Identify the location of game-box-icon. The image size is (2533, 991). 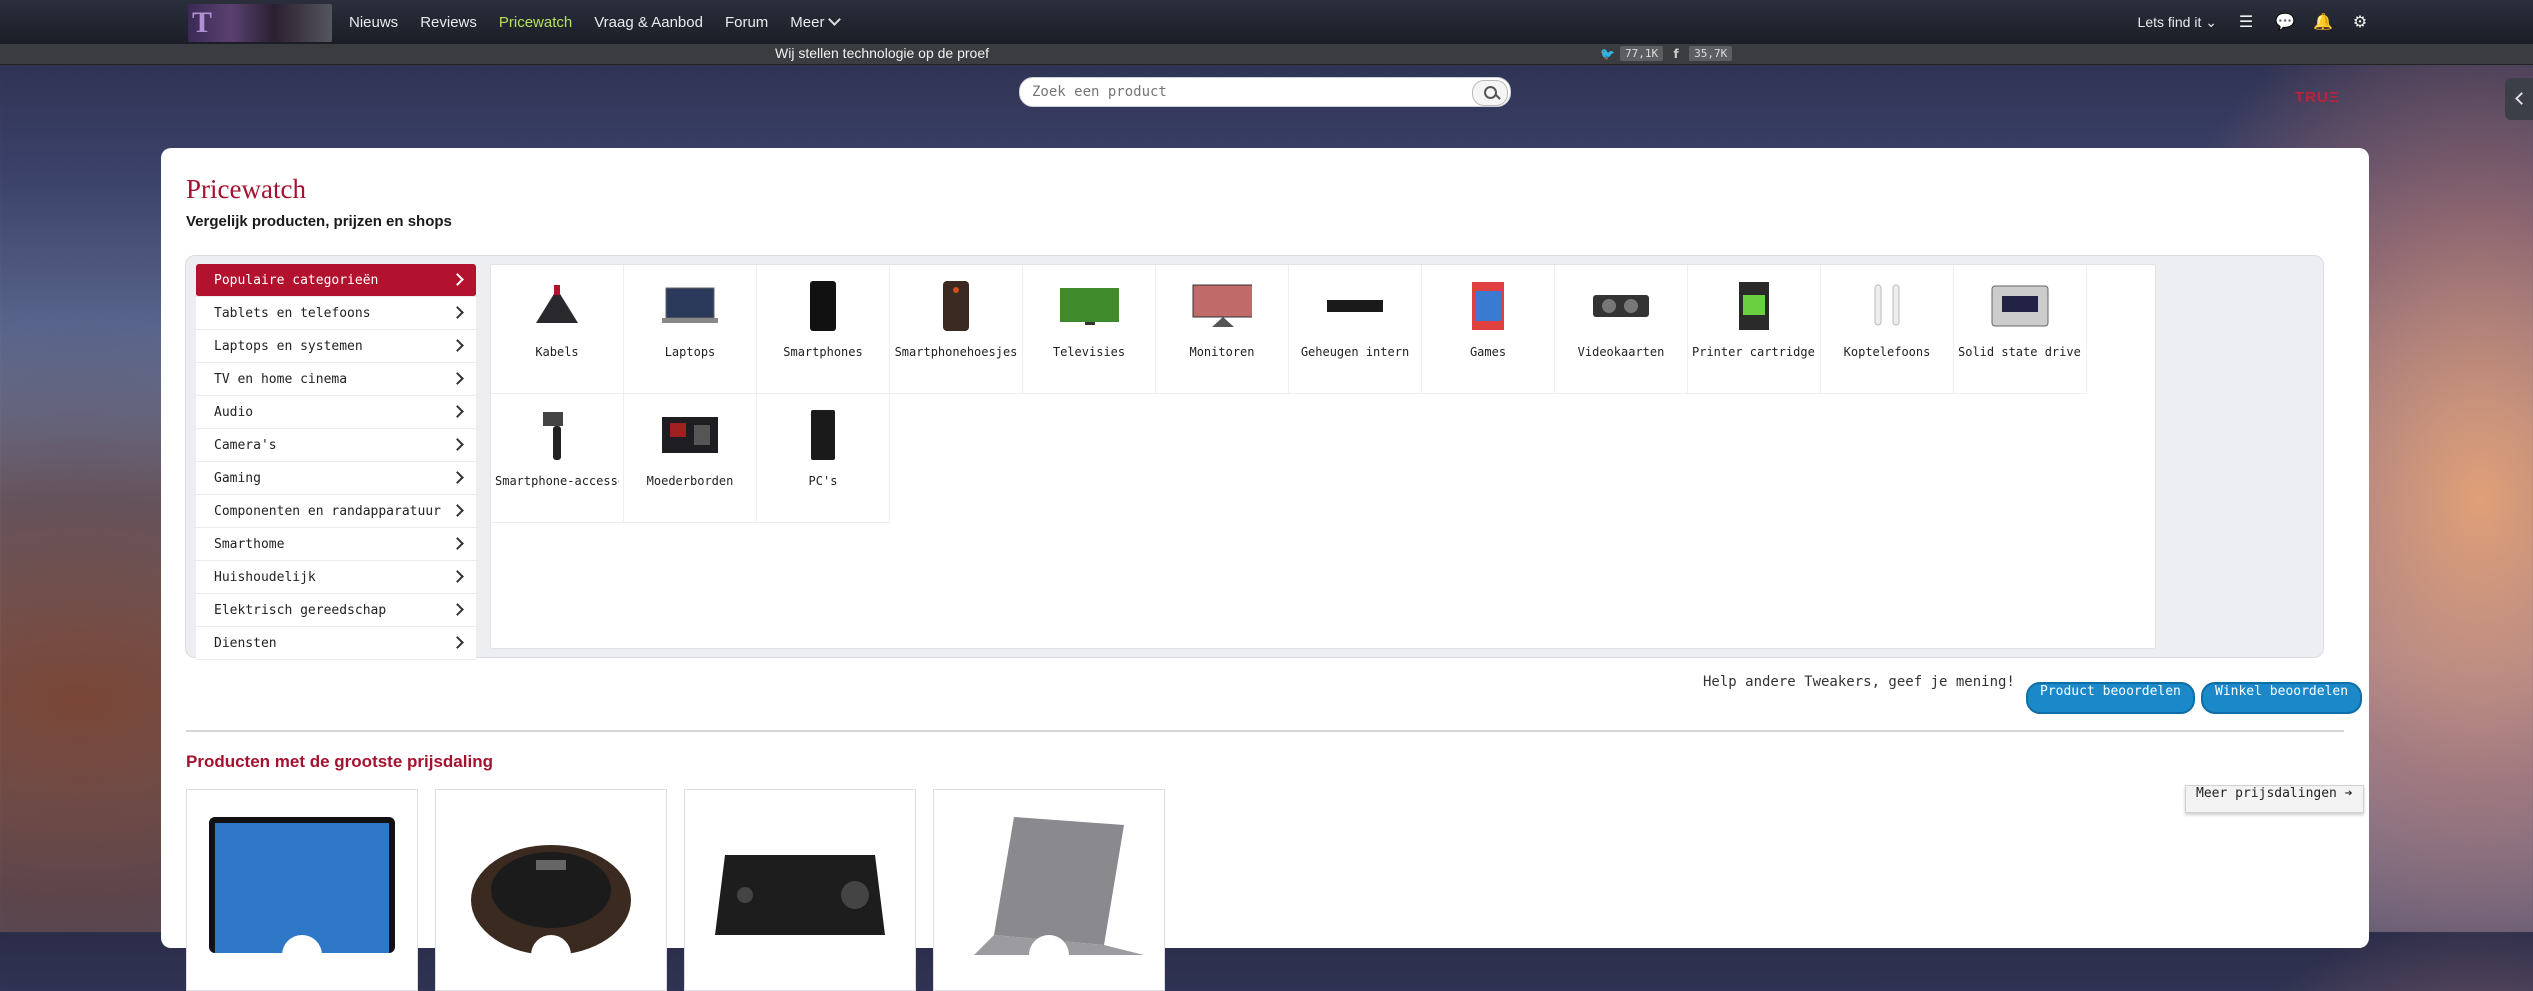
(1488, 306).